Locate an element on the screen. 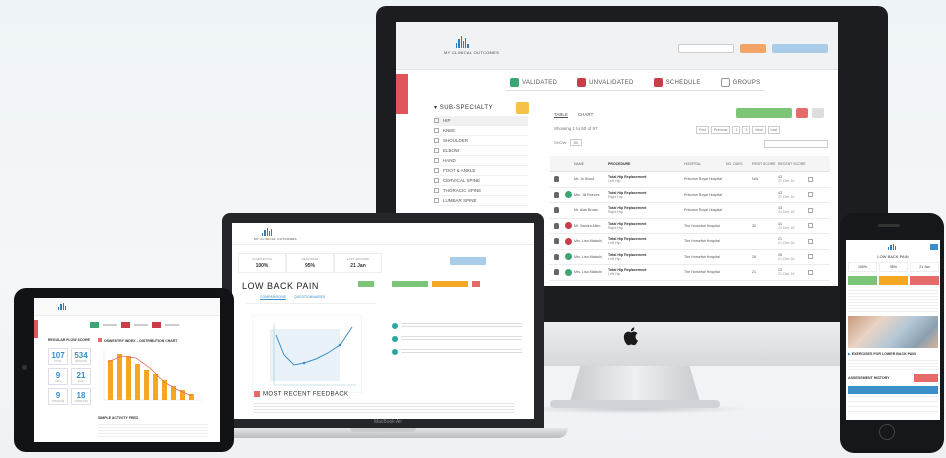 The width and height of the screenshot is (946, 458). pager-button: 2 is located at coordinates (746, 130).